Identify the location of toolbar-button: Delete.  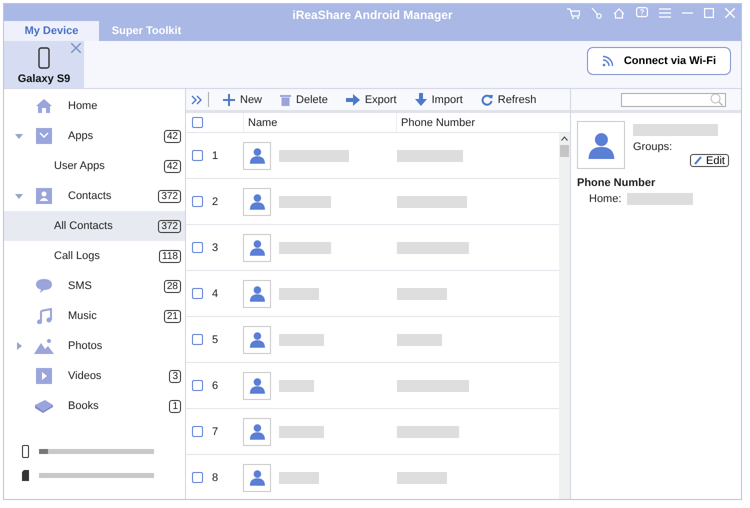
(304, 100).